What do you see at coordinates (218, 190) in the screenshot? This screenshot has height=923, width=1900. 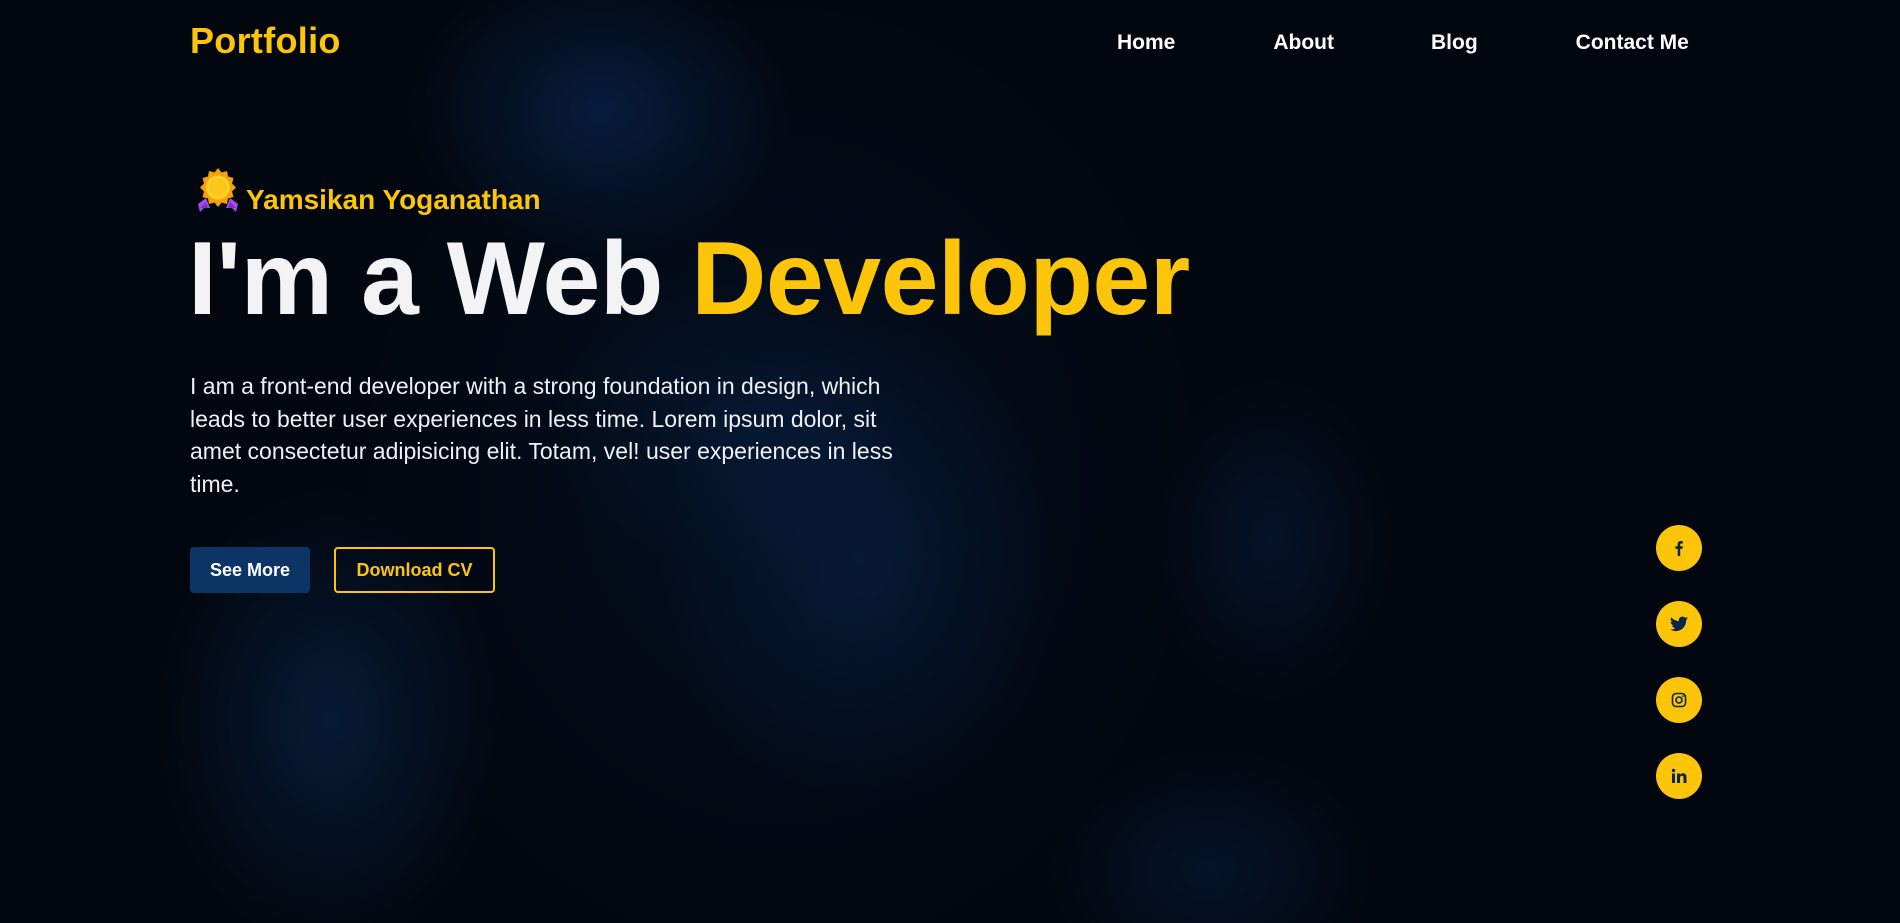 I see `medal-badge-icon` at bounding box center [218, 190].